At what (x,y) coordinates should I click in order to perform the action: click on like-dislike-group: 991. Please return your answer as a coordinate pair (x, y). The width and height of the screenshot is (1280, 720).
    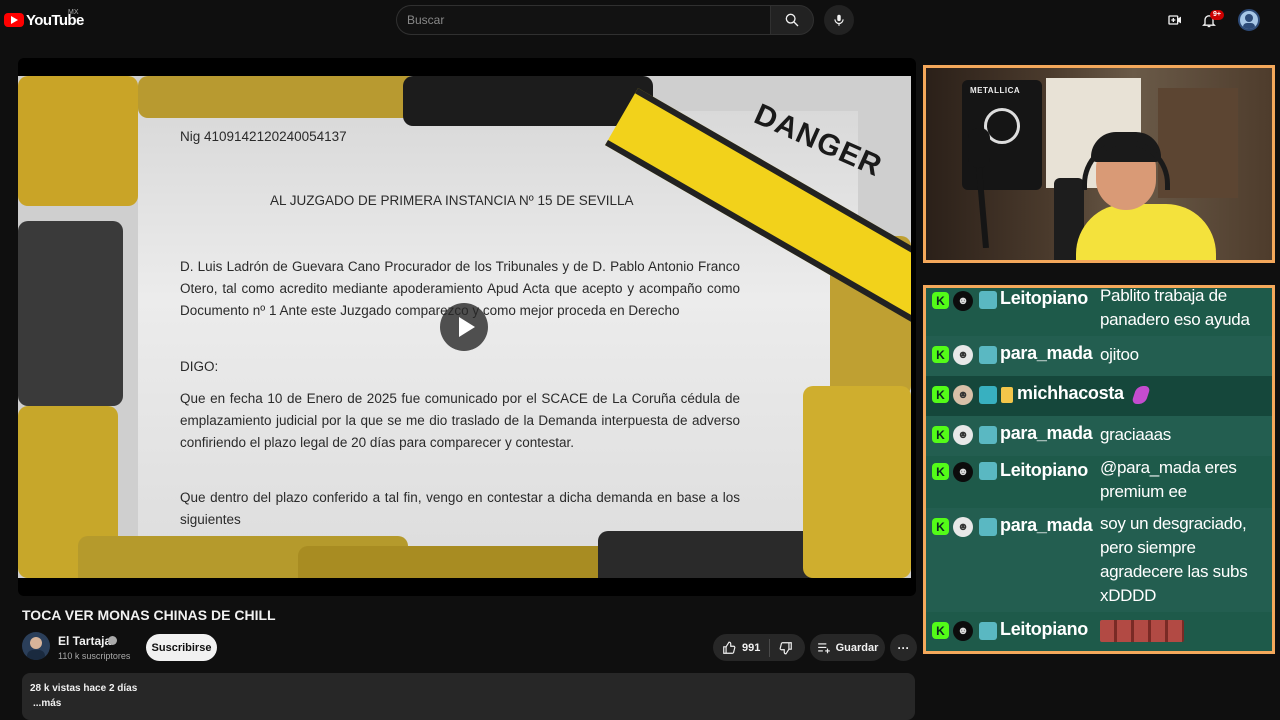
    Looking at the image, I should click on (759, 647).